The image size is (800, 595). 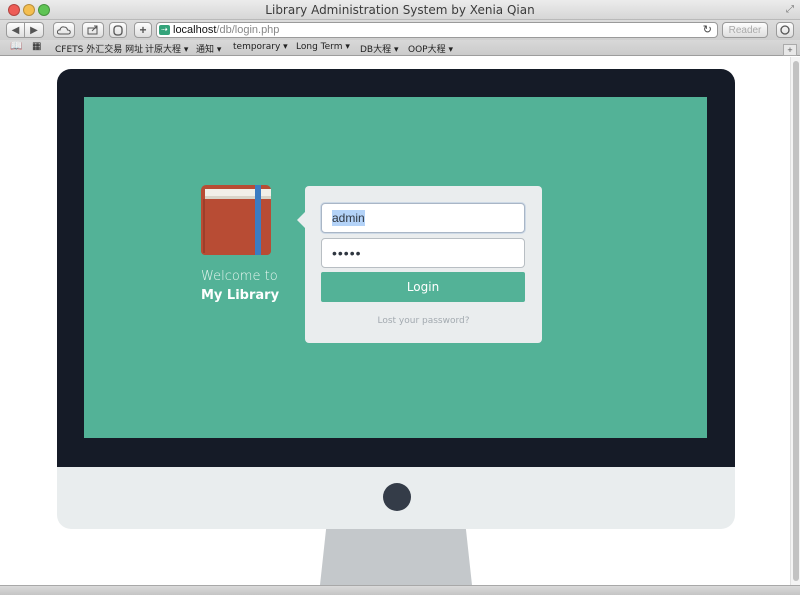 What do you see at coordinates (260, 47) in the screenshot?
I see `bookmark-folder: temporary ▾` at bounding box center [260, 47].